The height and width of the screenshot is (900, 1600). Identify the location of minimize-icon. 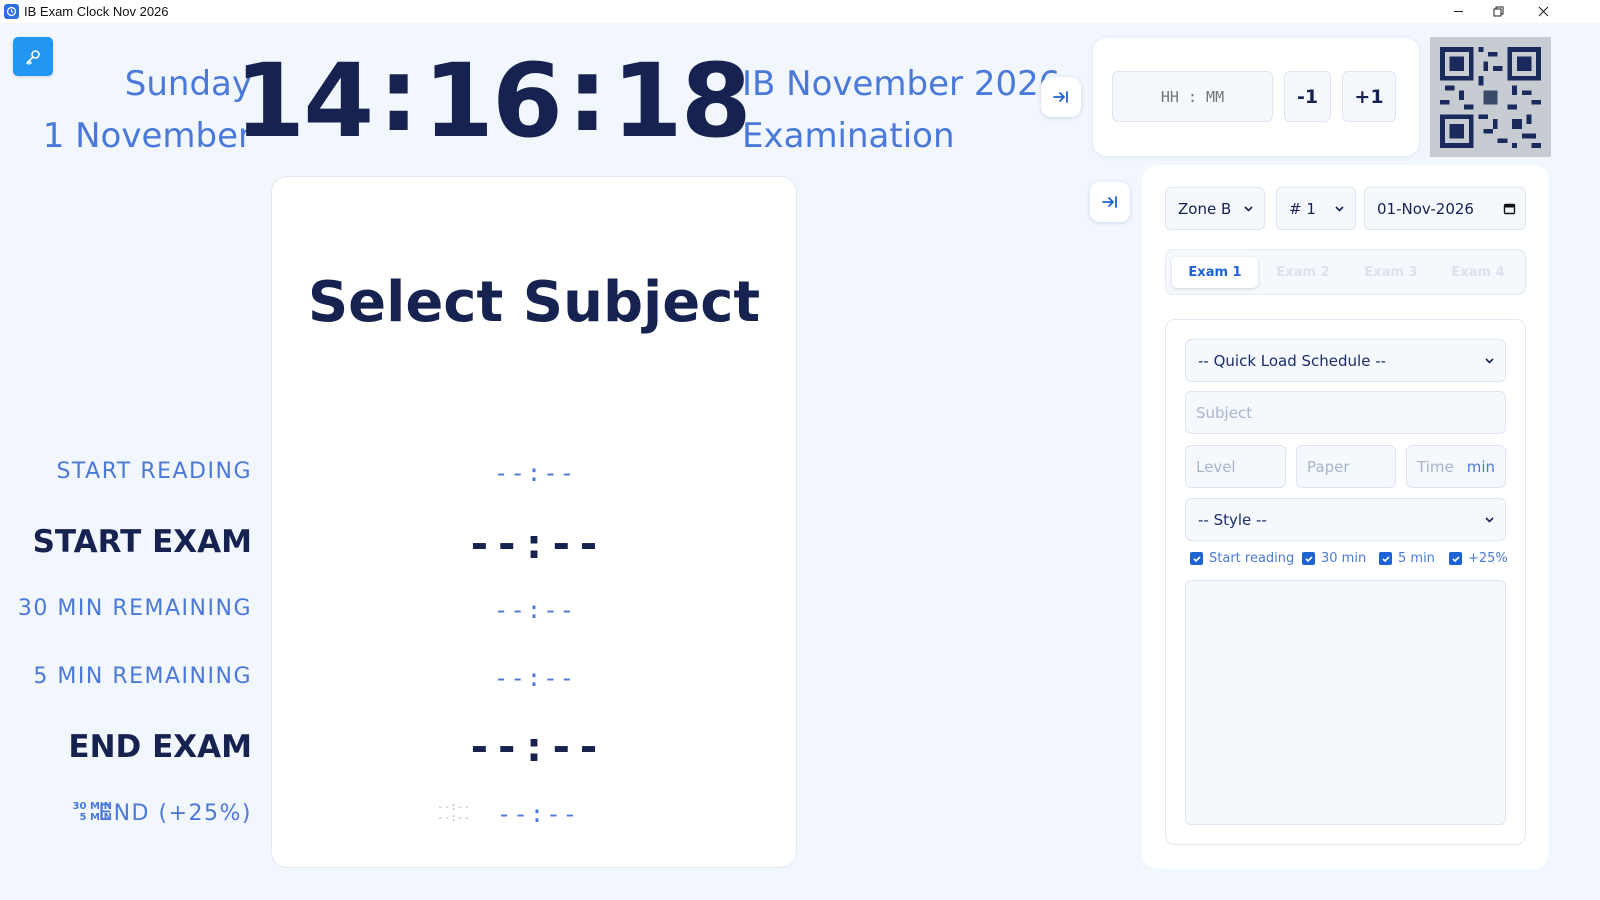
(1458, 11).